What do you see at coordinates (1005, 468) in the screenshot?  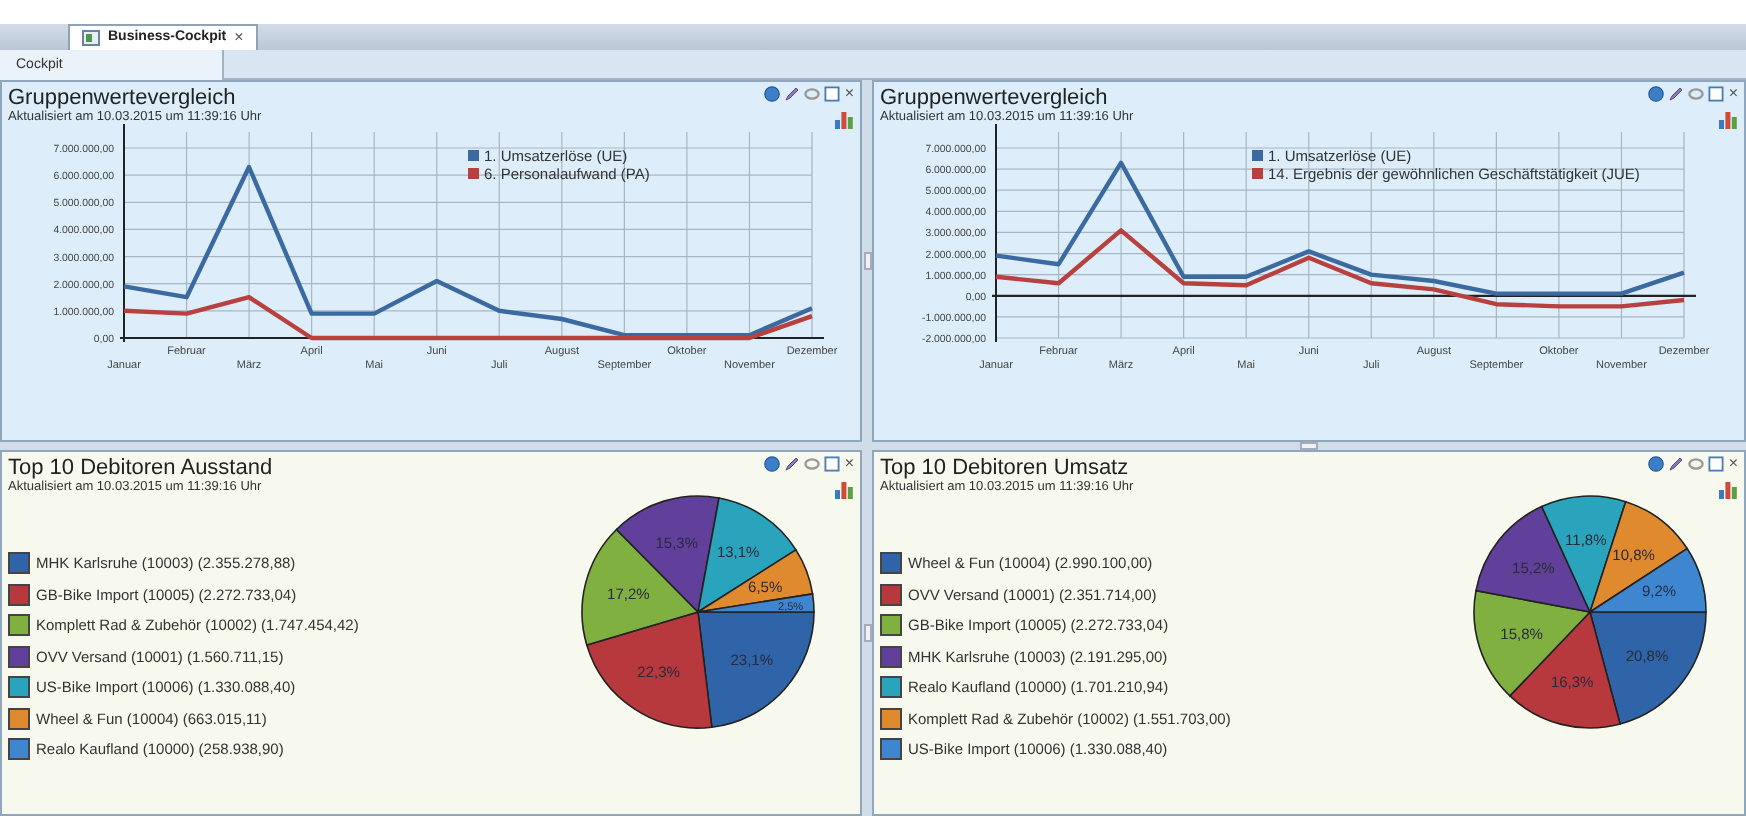 I see `panel-title: Top 10 Debitoren Umsatz` at bounding box center [1005, 468].